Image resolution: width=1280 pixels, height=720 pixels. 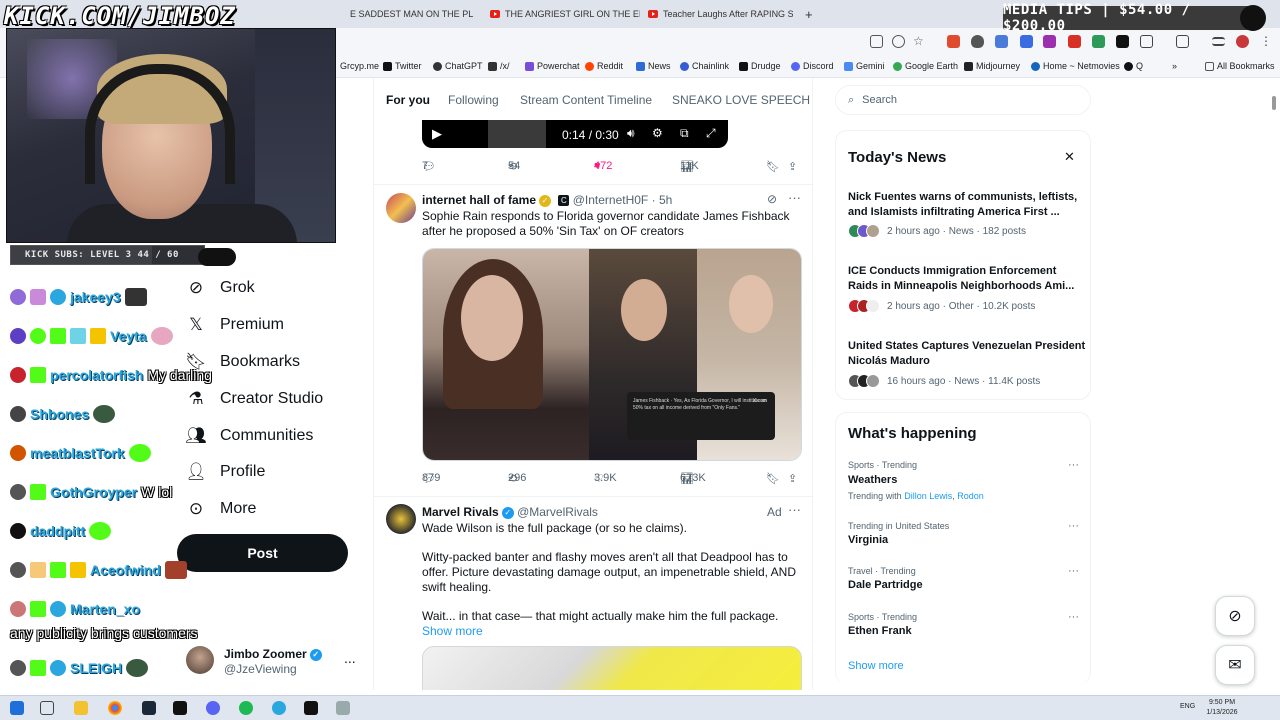 I want to click on bookmark-item: Twitter, so click(x=402, y=66).